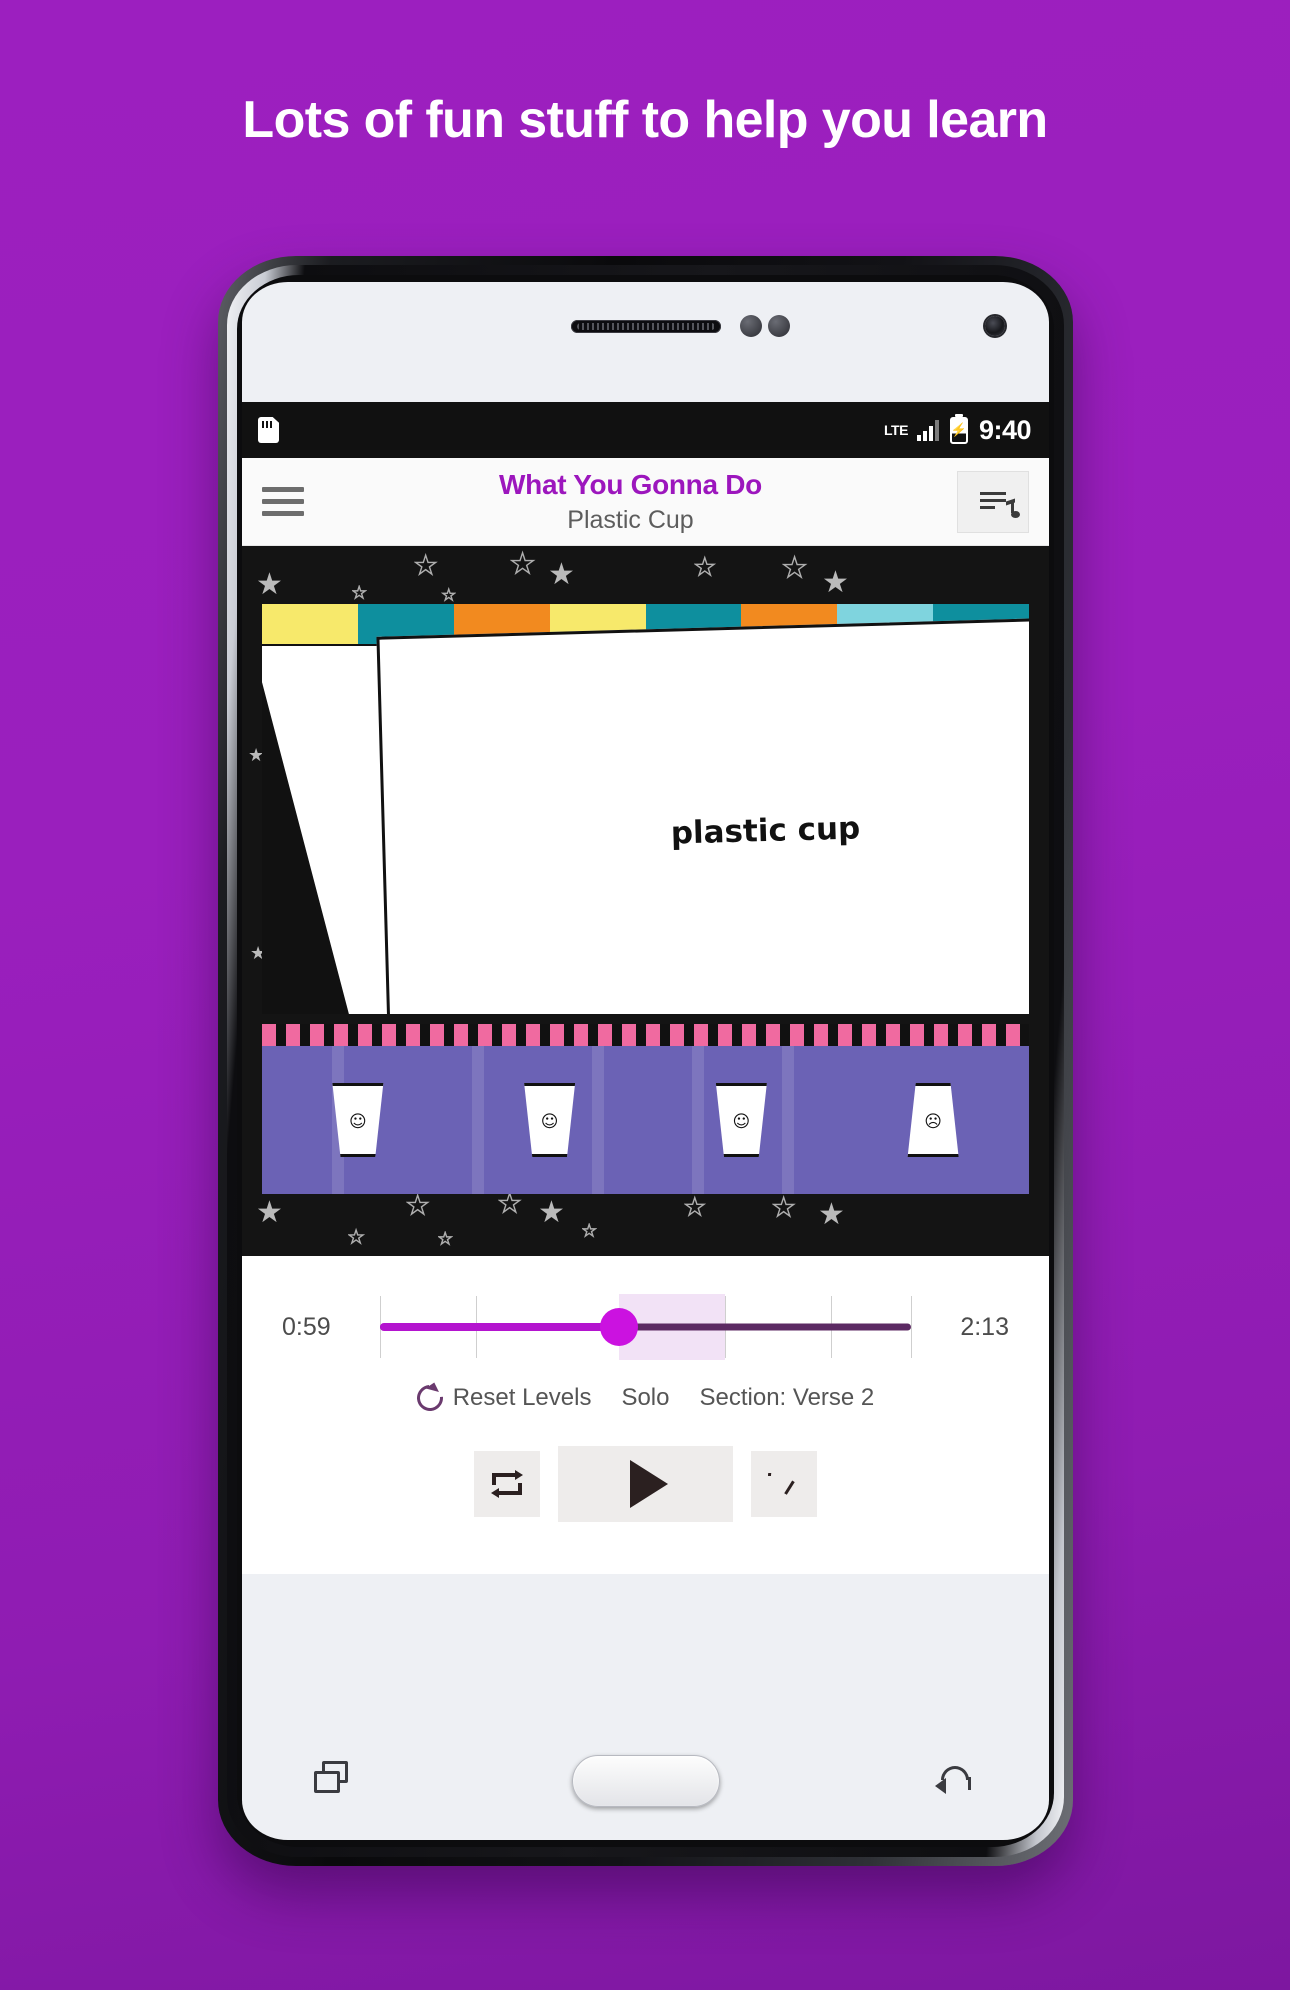 This screenshot has width=1290, height=1990. I want to click on promo-headline: Lots of fun stuff to help you learn, so click(645, 120).